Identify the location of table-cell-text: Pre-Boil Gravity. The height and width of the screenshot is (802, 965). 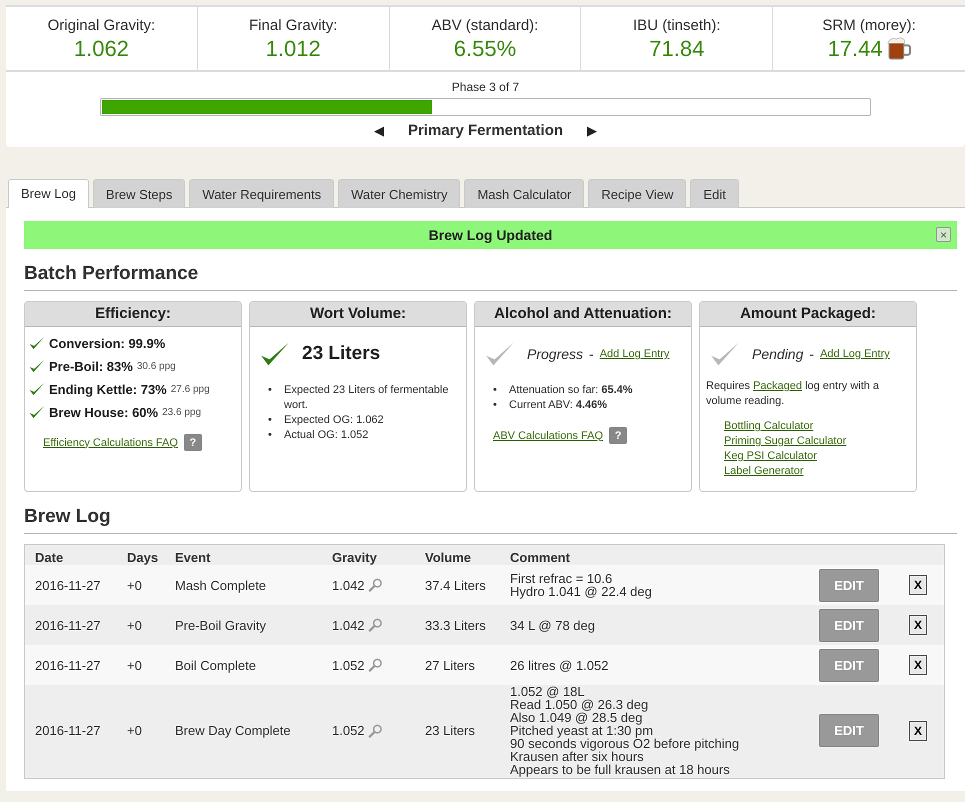
(221, 625).